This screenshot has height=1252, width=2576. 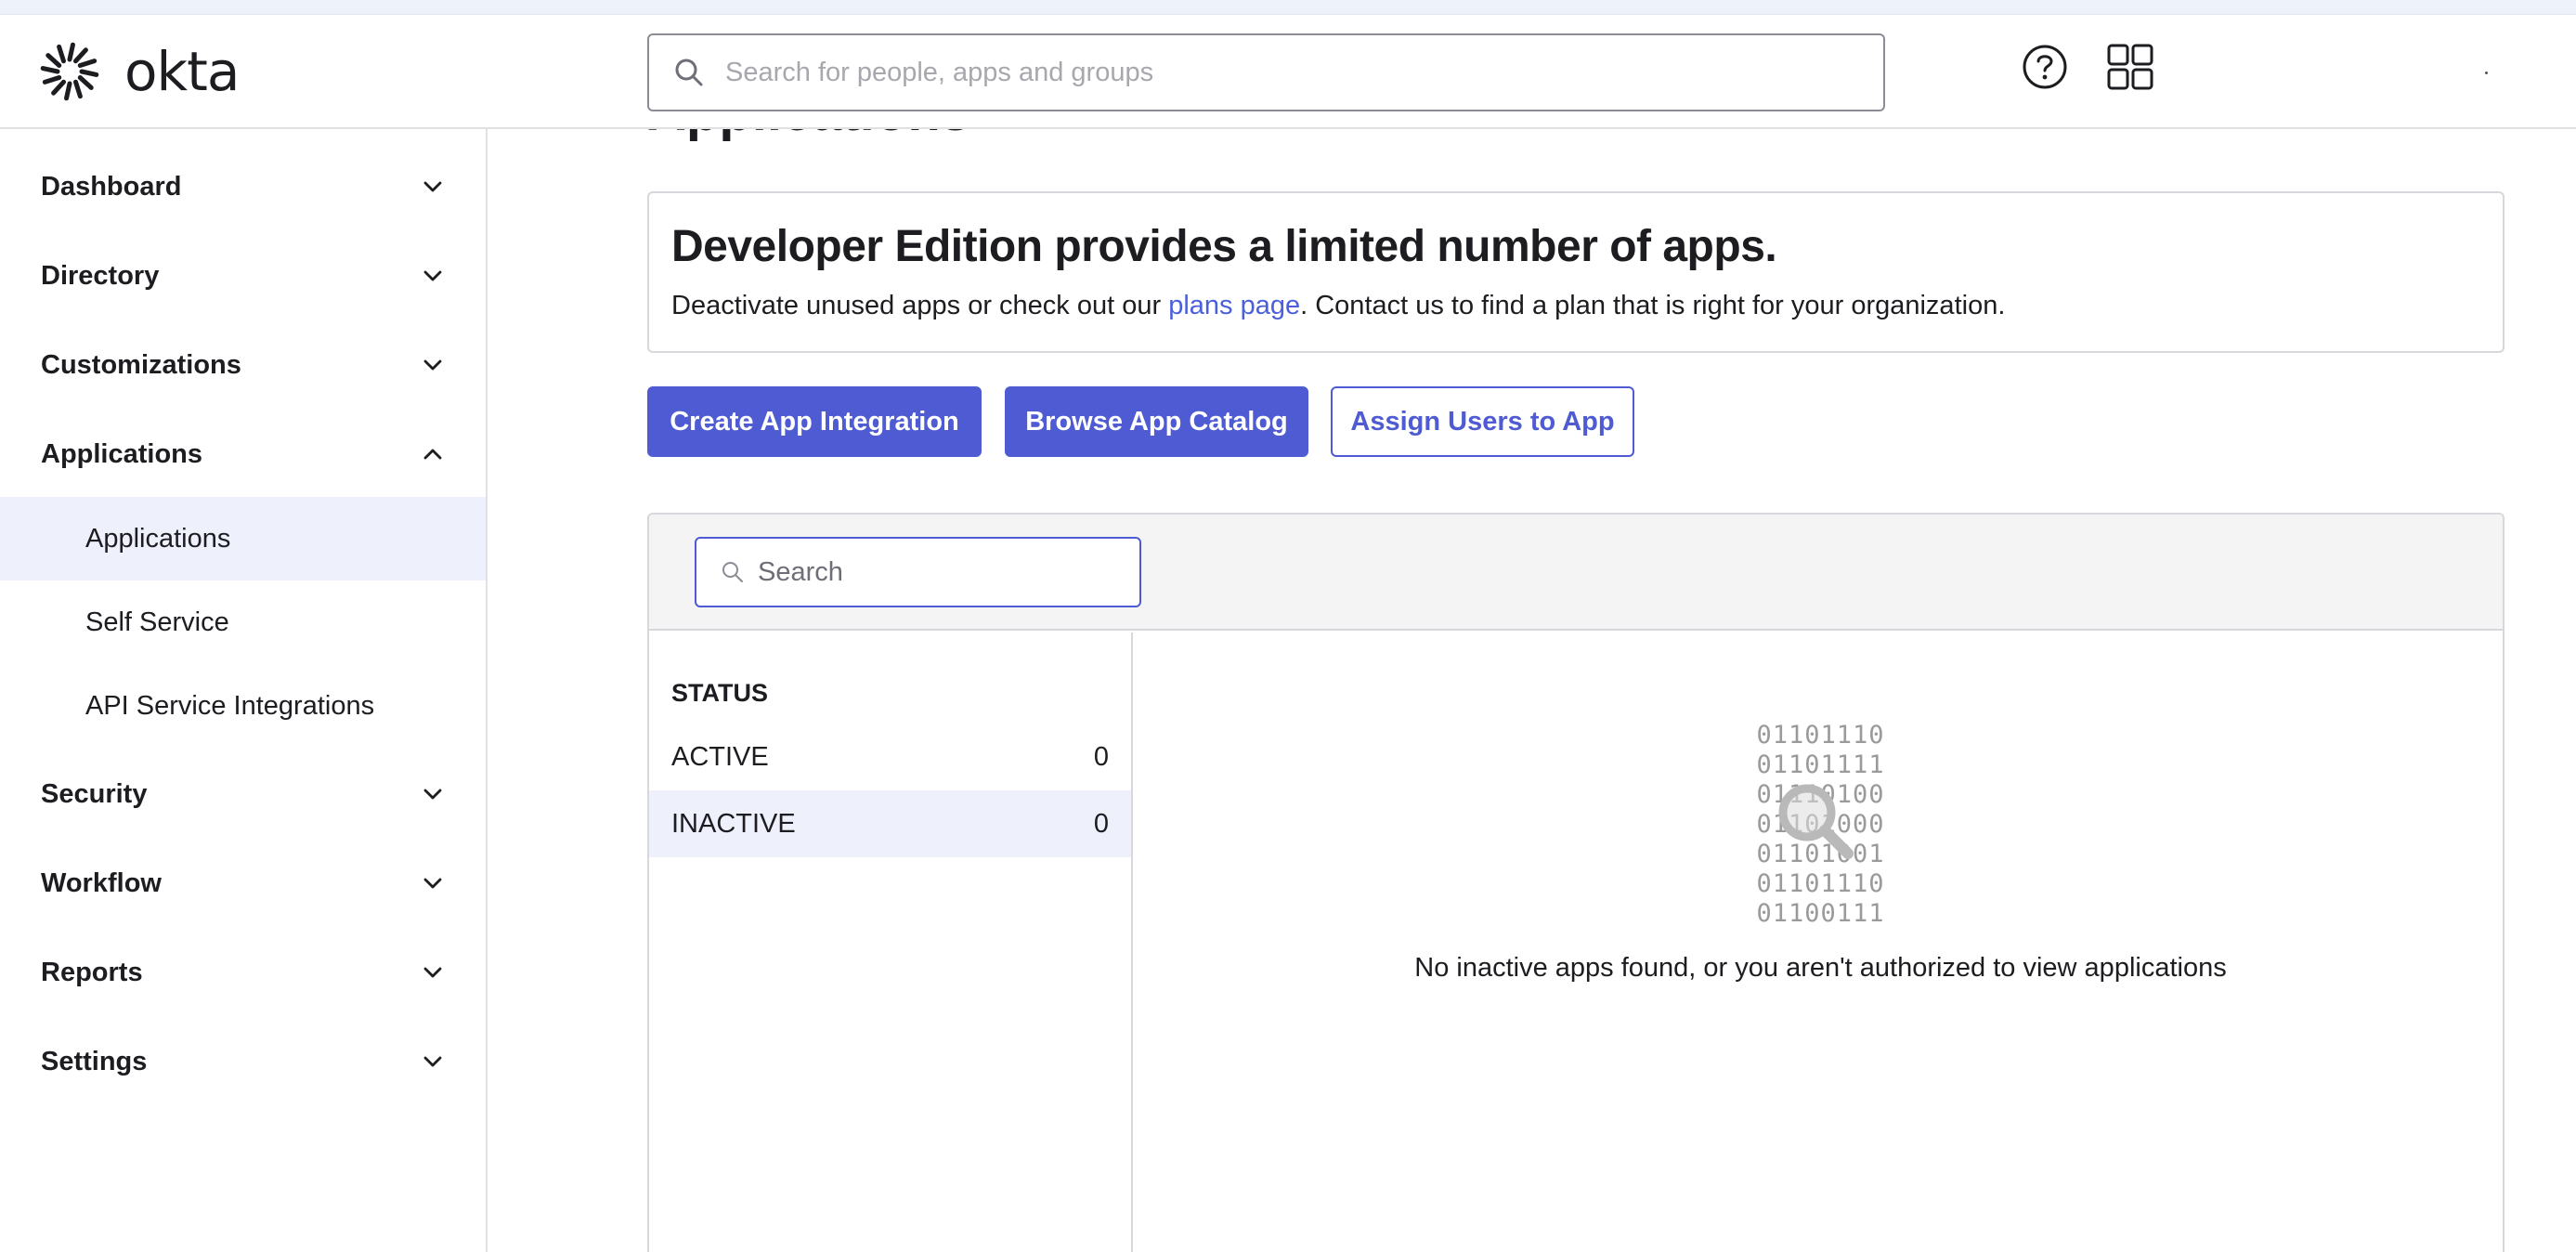 What do you see at coordinates (891, 942) in the screenshot?
I see `status-filter-column: STATUS ACTIVE 0 INACTIVE 0` at bounding box center [891, 942].